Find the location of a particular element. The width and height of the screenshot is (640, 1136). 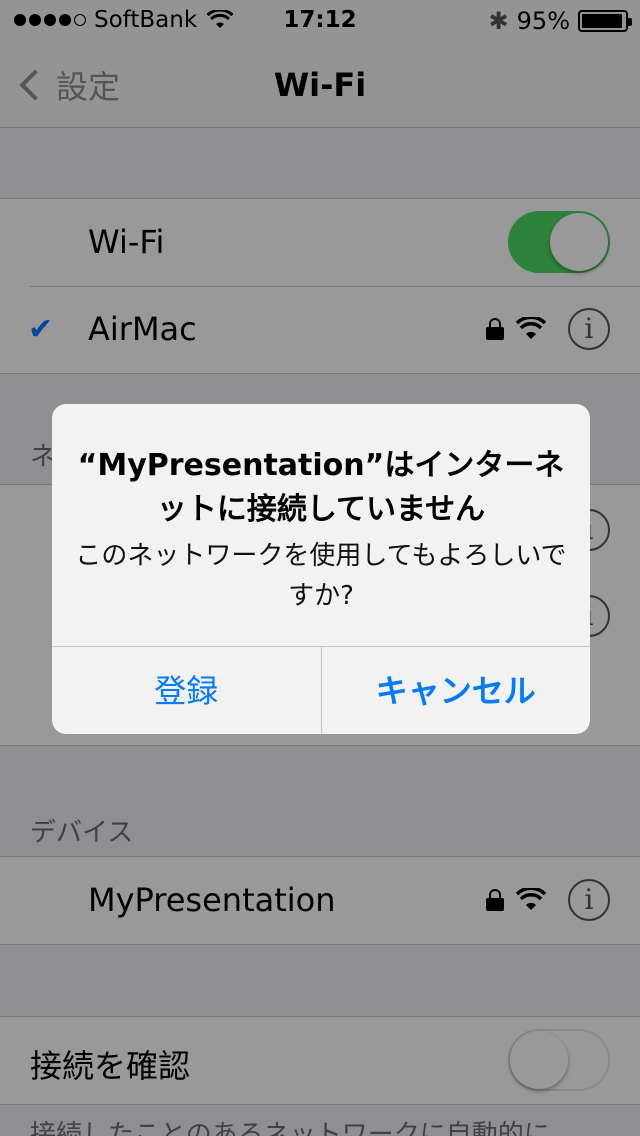

alert-buttons: 登録 キャンセル is located at coordinates (321, 690).